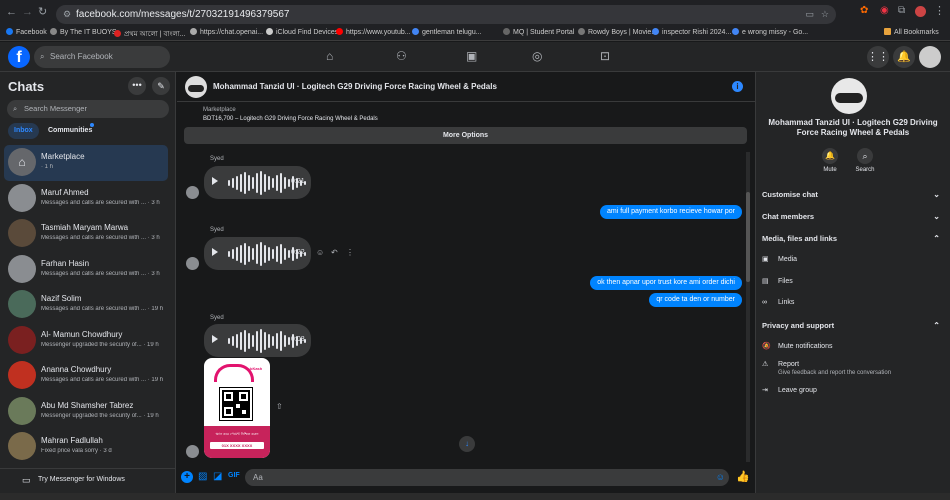 The image size is (950, 500). I want to click on files-item: ▤ Files, so click(777, 281).